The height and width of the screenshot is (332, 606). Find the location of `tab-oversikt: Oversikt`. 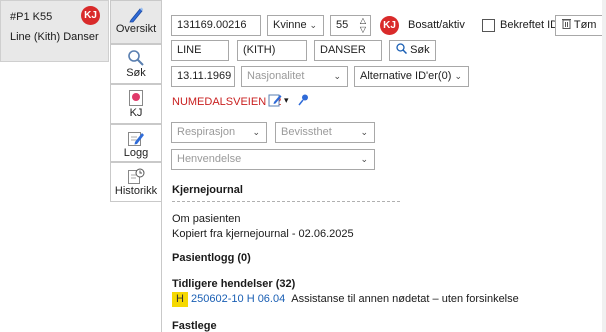

tab-oversikt: Oversikt is located at coordinates (135, 22).